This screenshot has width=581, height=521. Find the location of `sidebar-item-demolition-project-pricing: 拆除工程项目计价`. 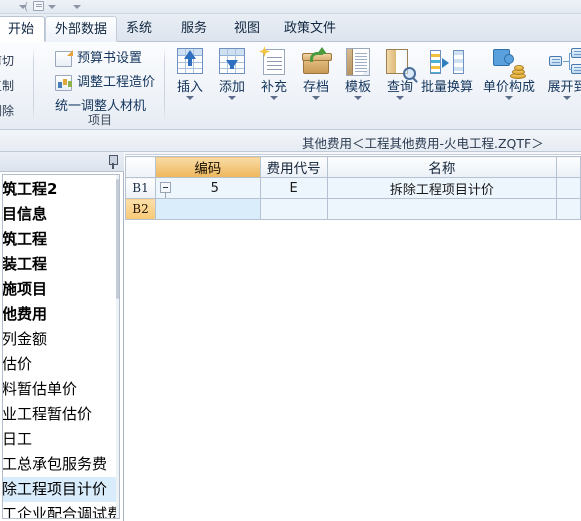

sidebar-item-demolition-project-pricing: 拆除工程项目计价 is located at coordinates (61, 489).